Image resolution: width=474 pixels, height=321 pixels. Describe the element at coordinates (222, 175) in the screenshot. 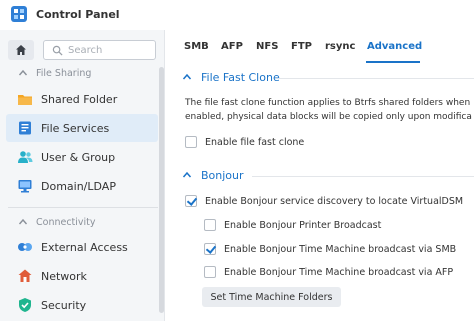

I see `section-title: Bonjour` at that location.